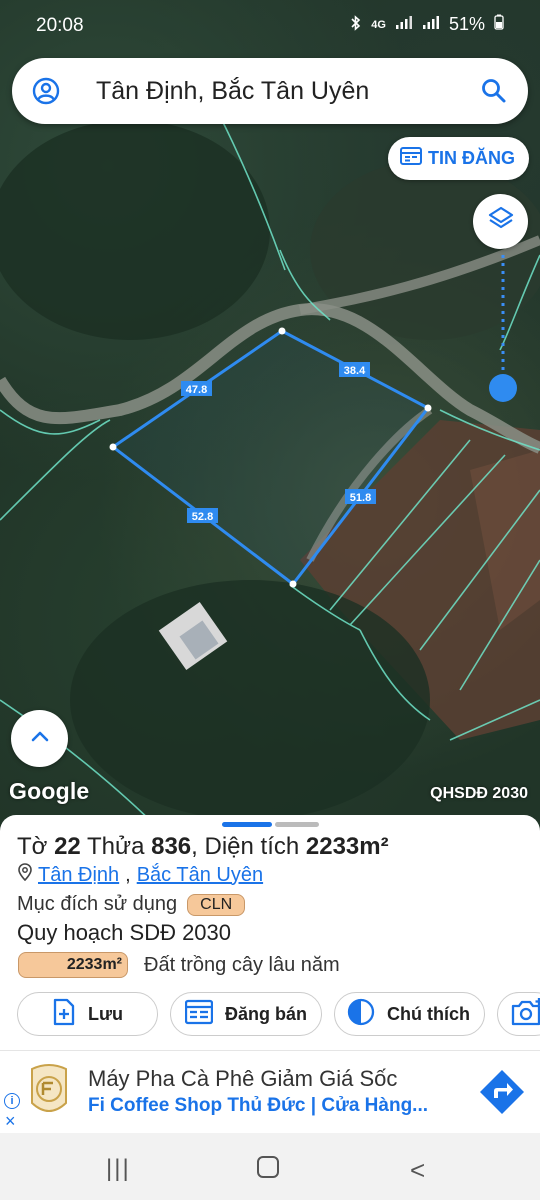 This screenshot has width=540, height=1200. I want to click on plot-number: 836, so click(171, 846).